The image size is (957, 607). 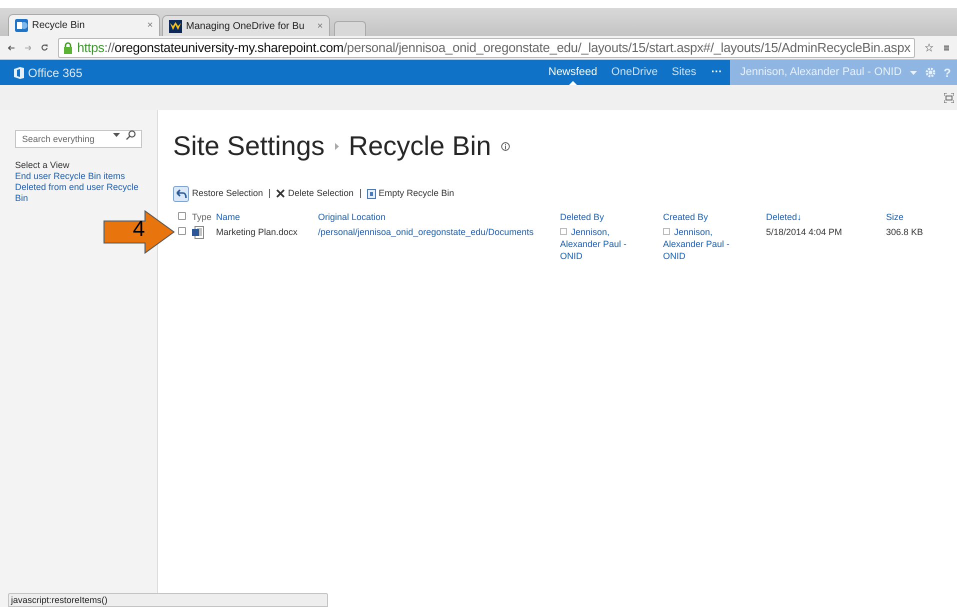 I want to click on undo-icon, so click(x=181, y=194).